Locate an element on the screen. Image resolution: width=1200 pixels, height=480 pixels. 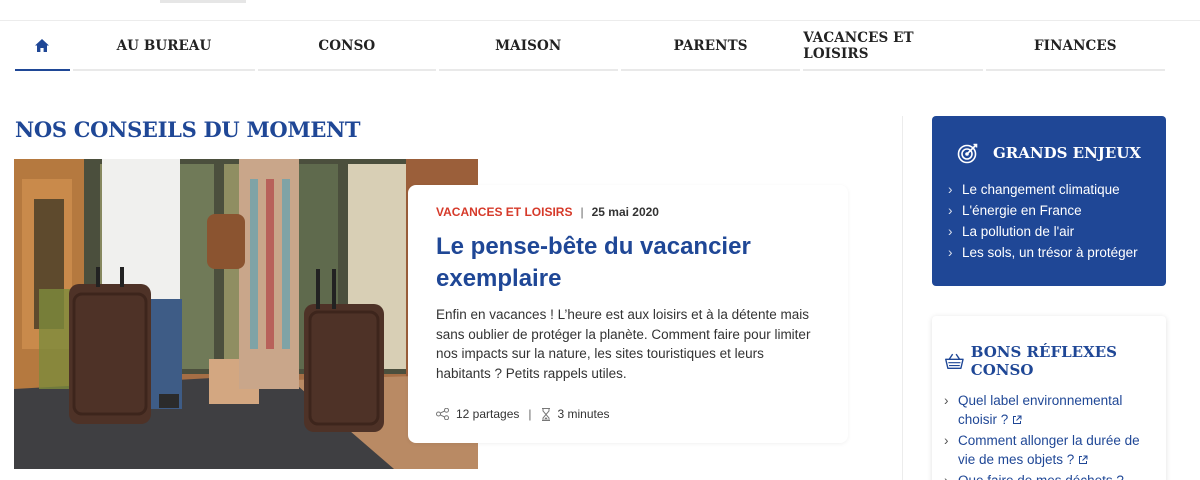
basket-icon is located at coordinates (954, 361).